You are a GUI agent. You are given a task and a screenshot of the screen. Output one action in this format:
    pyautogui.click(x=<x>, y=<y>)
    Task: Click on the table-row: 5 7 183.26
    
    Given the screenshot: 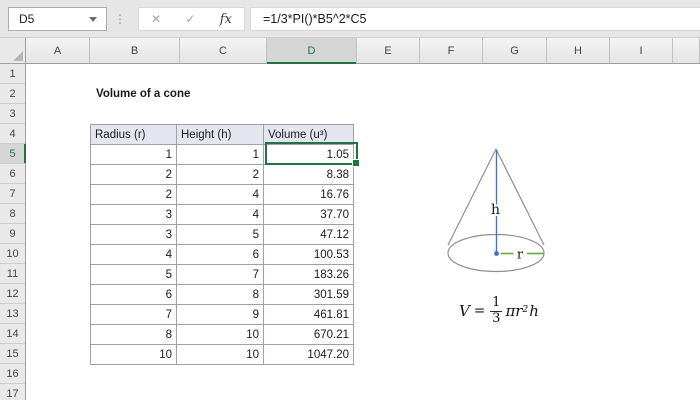 What is the action you would take?
    pyautogui.click(x=222, y=275)
    